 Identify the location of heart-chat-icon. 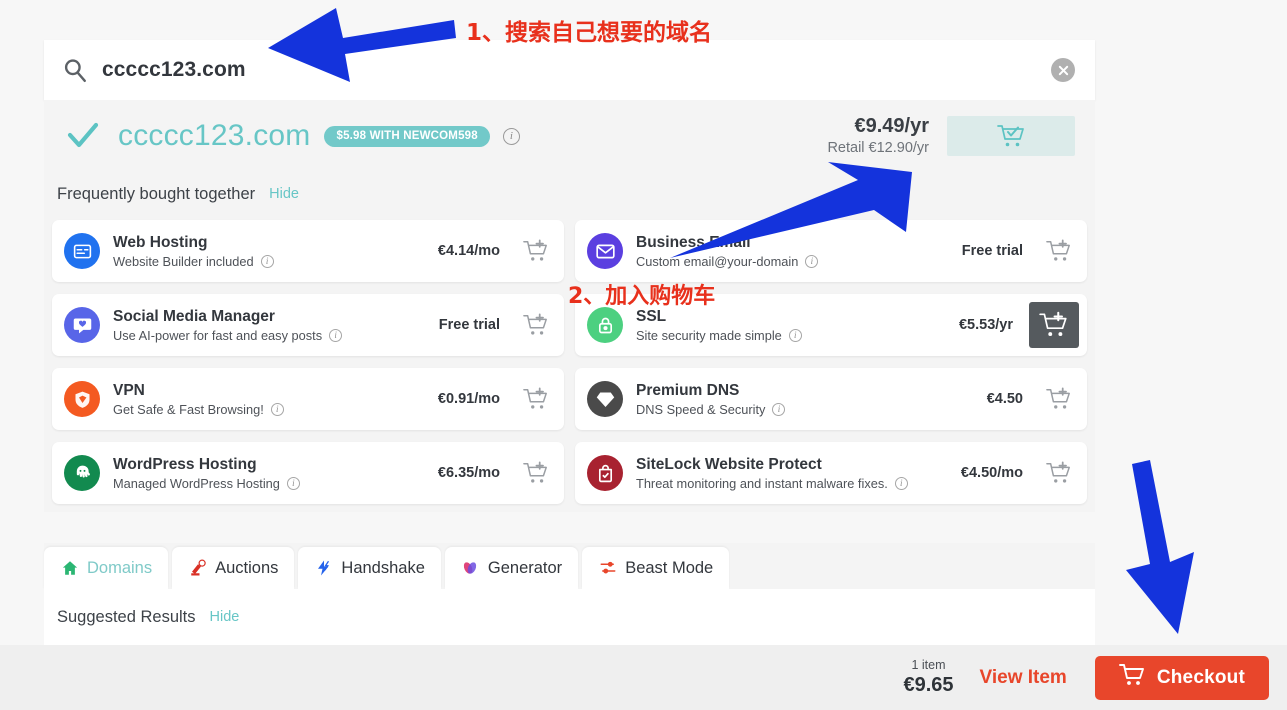
(82, 325).